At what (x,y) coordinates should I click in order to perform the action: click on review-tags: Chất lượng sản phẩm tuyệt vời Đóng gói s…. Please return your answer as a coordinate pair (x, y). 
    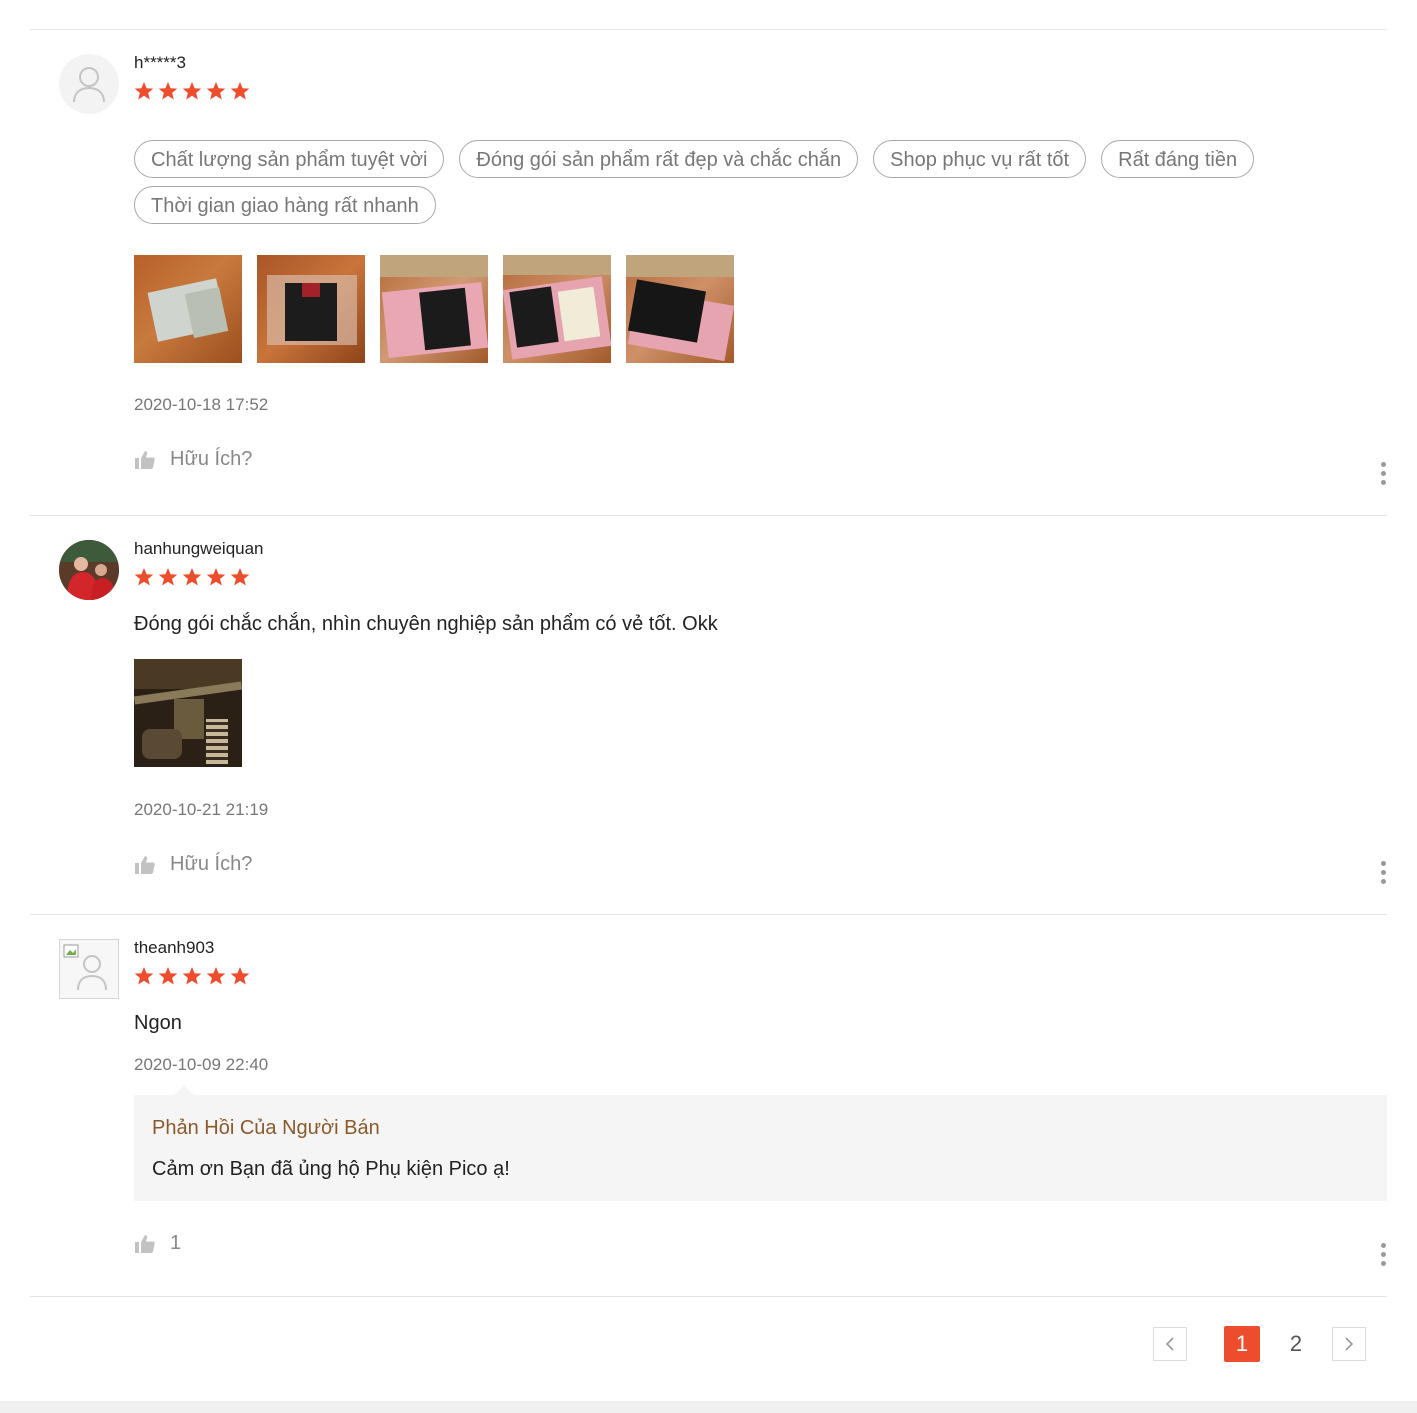
    Looking at the image, I should click on (719, 182).